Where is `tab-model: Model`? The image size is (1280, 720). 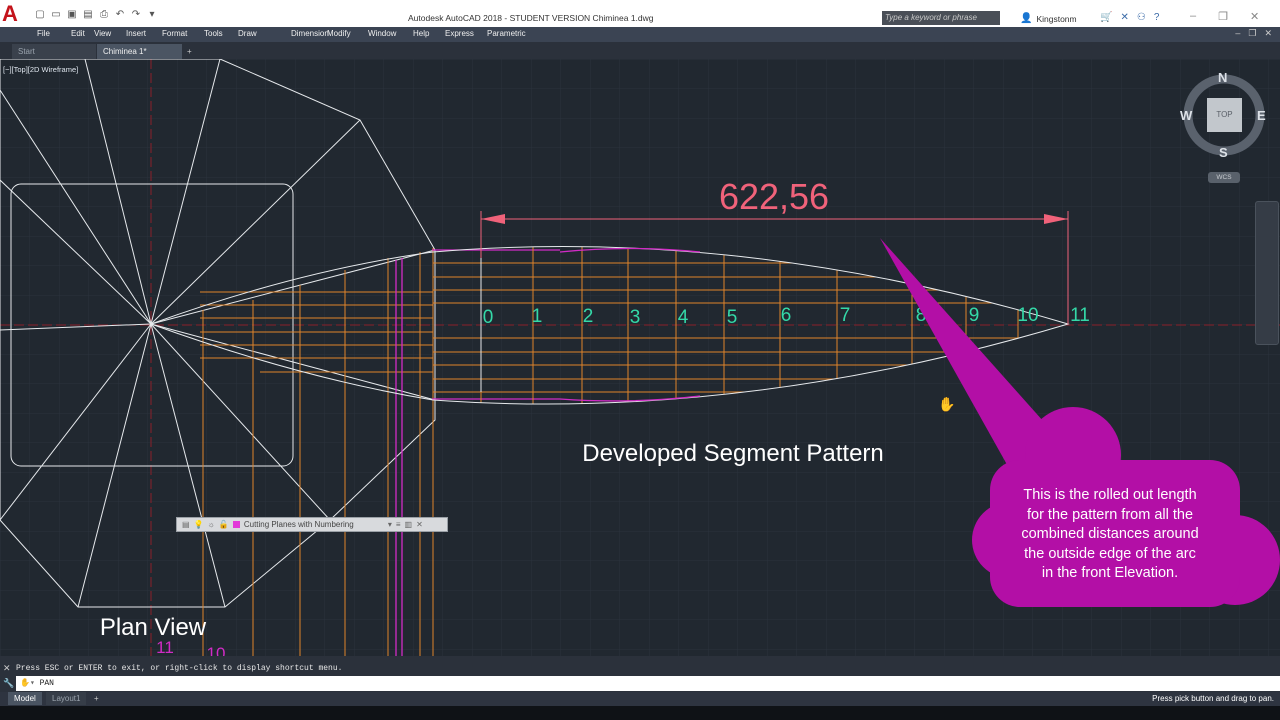
tab-model: Model is located at coordinates (25, 698).